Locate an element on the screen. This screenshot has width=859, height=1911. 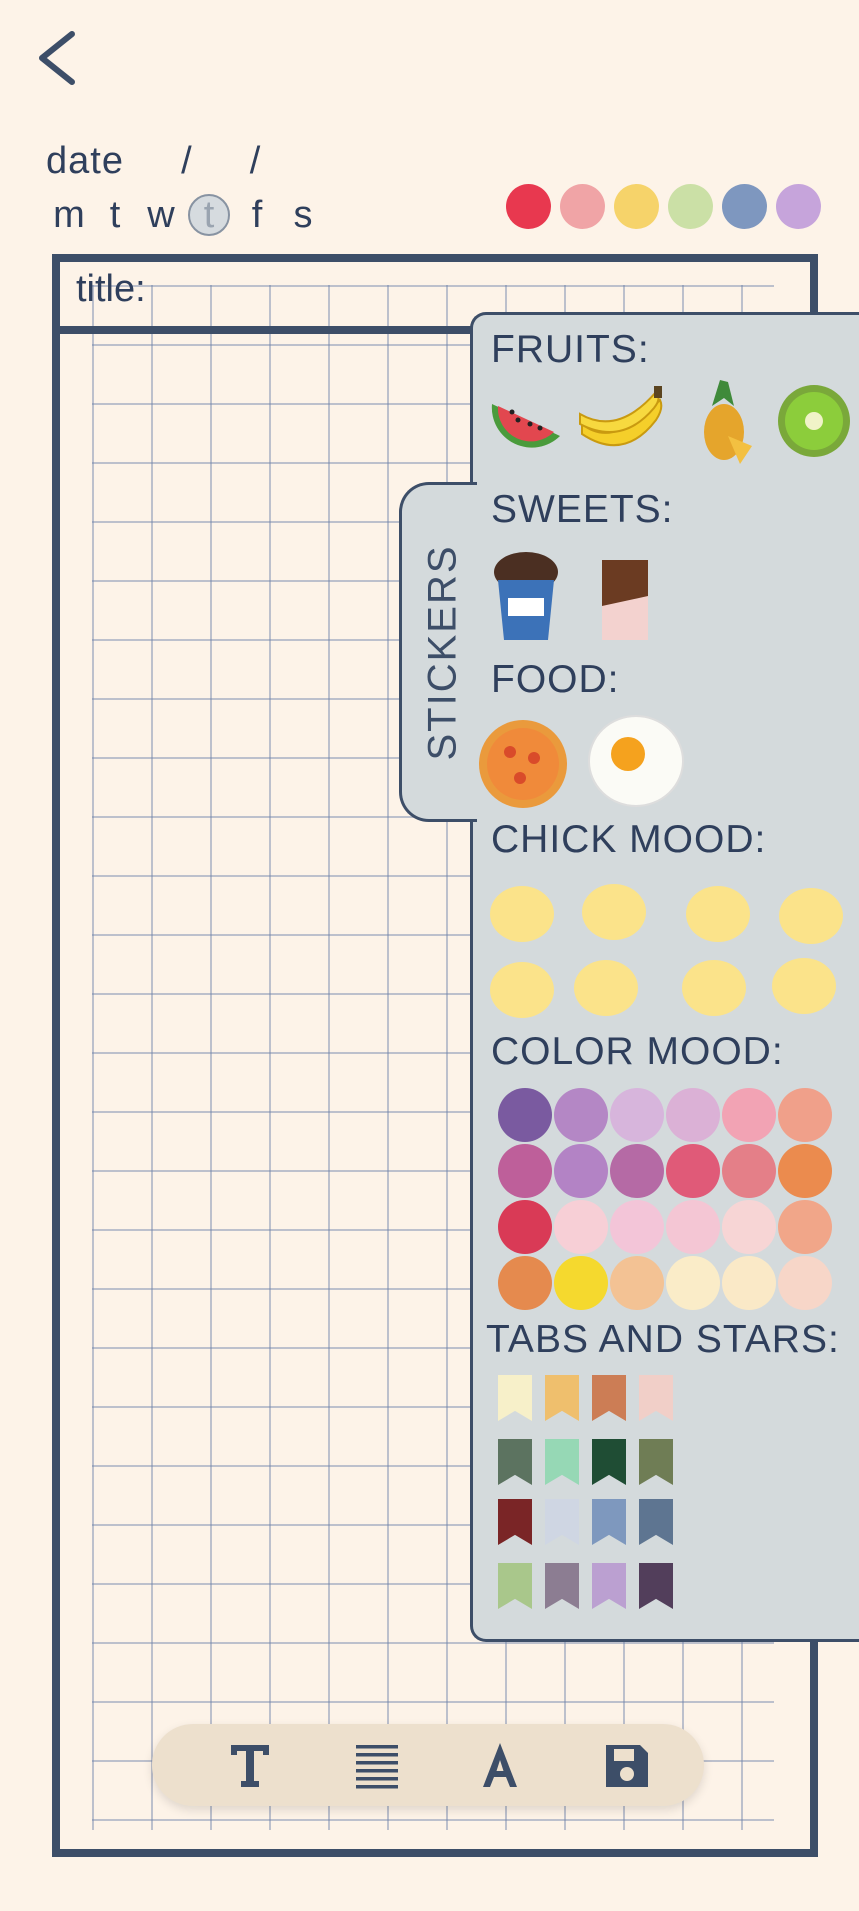
sleepy-mood-icon is located at coordinates (690, 206).